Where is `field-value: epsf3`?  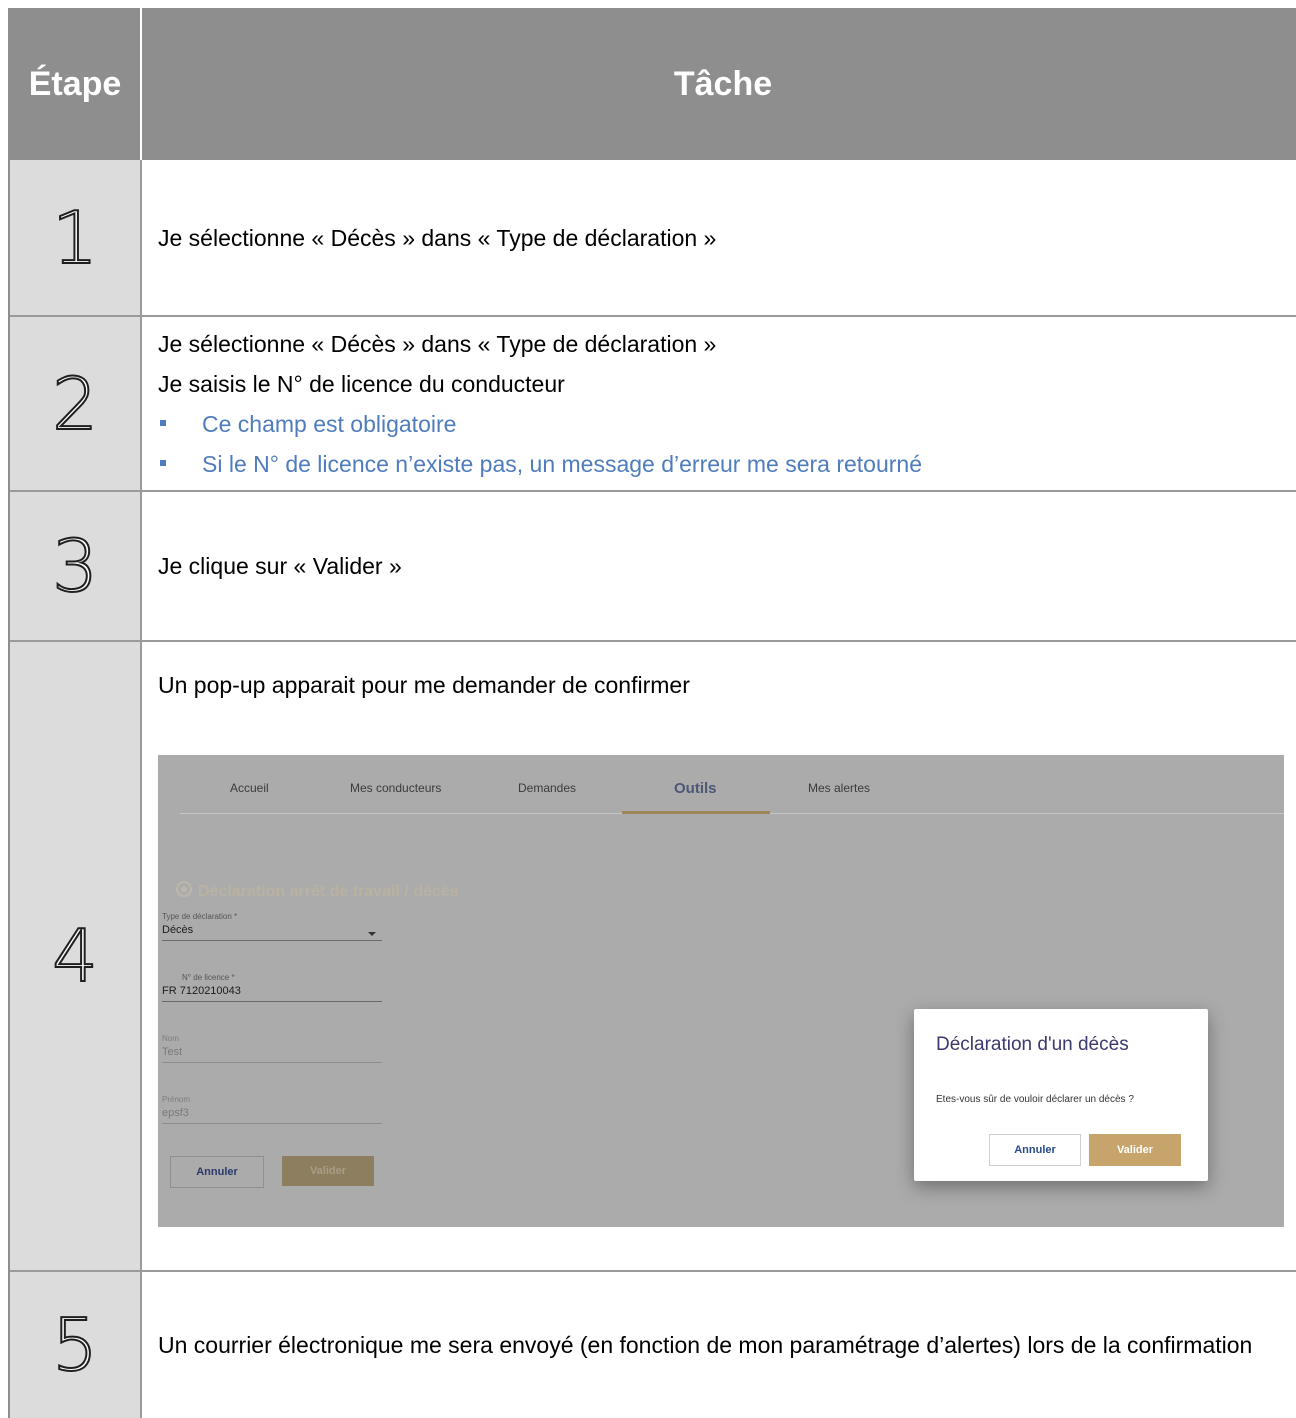 field-value: epsf3 is located at coordinates (175, 1113).